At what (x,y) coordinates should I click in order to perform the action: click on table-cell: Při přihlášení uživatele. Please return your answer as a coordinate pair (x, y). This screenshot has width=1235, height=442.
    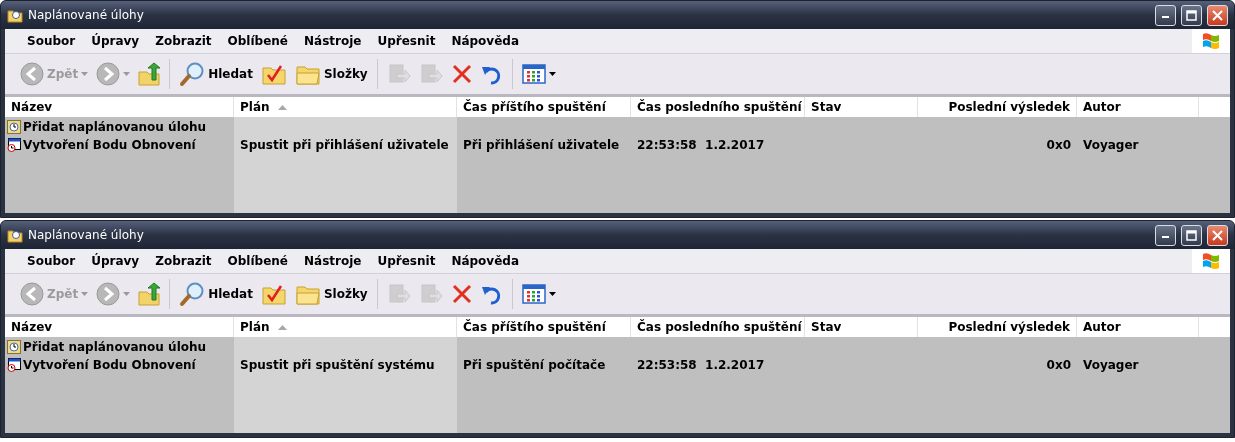
    Looking at the image, I should click on (541, 145).